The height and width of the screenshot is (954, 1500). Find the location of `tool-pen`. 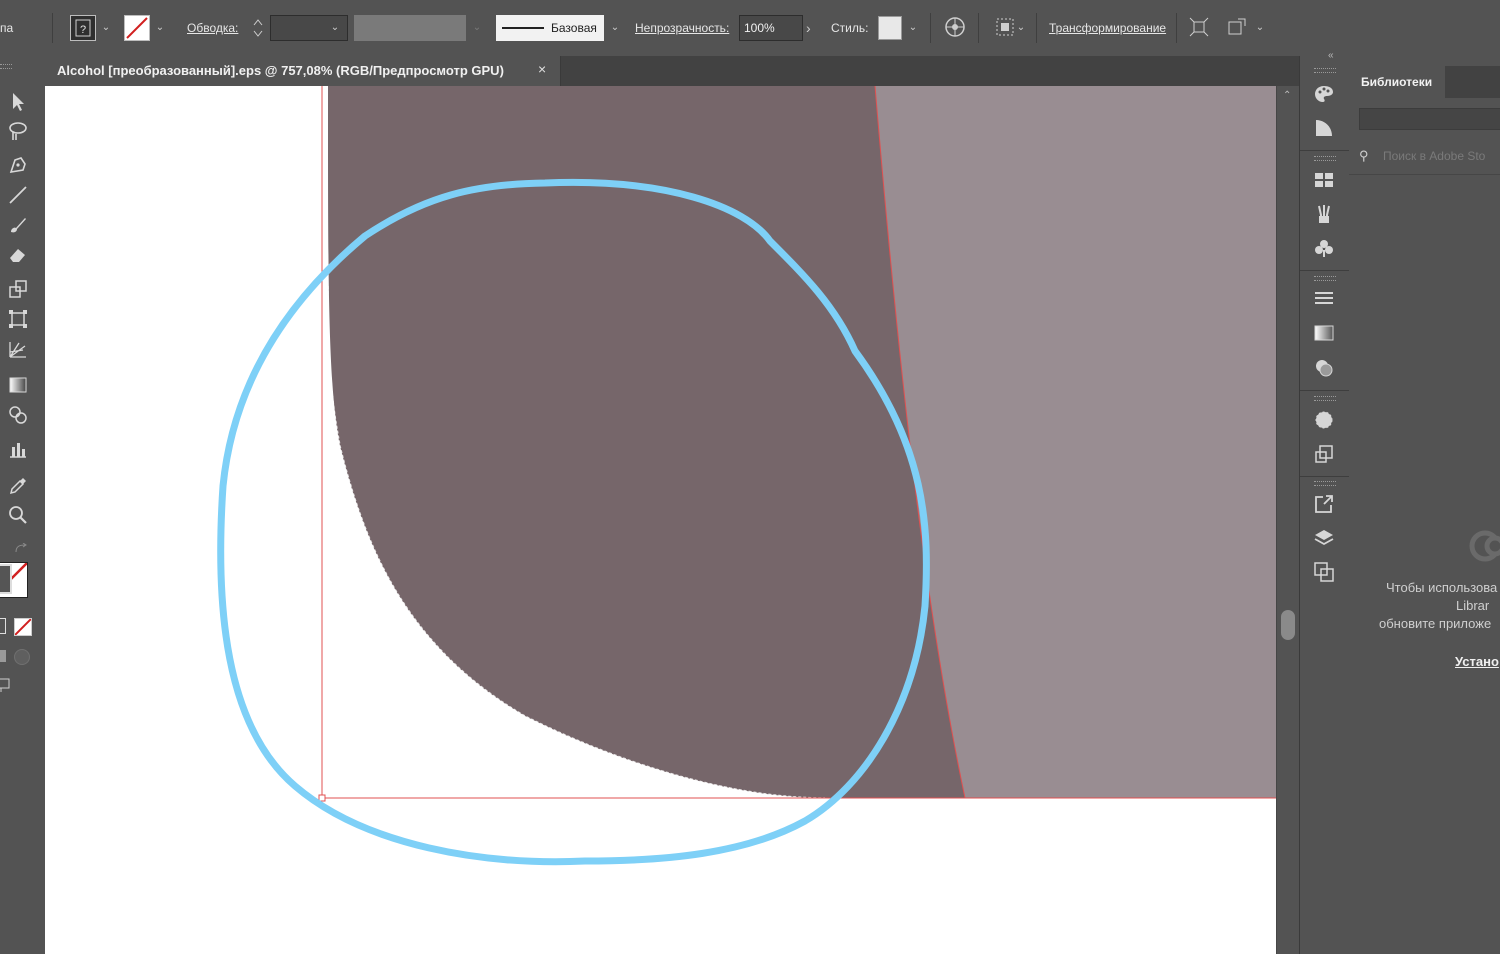

tool-pen is located at coordinates (18, 165).